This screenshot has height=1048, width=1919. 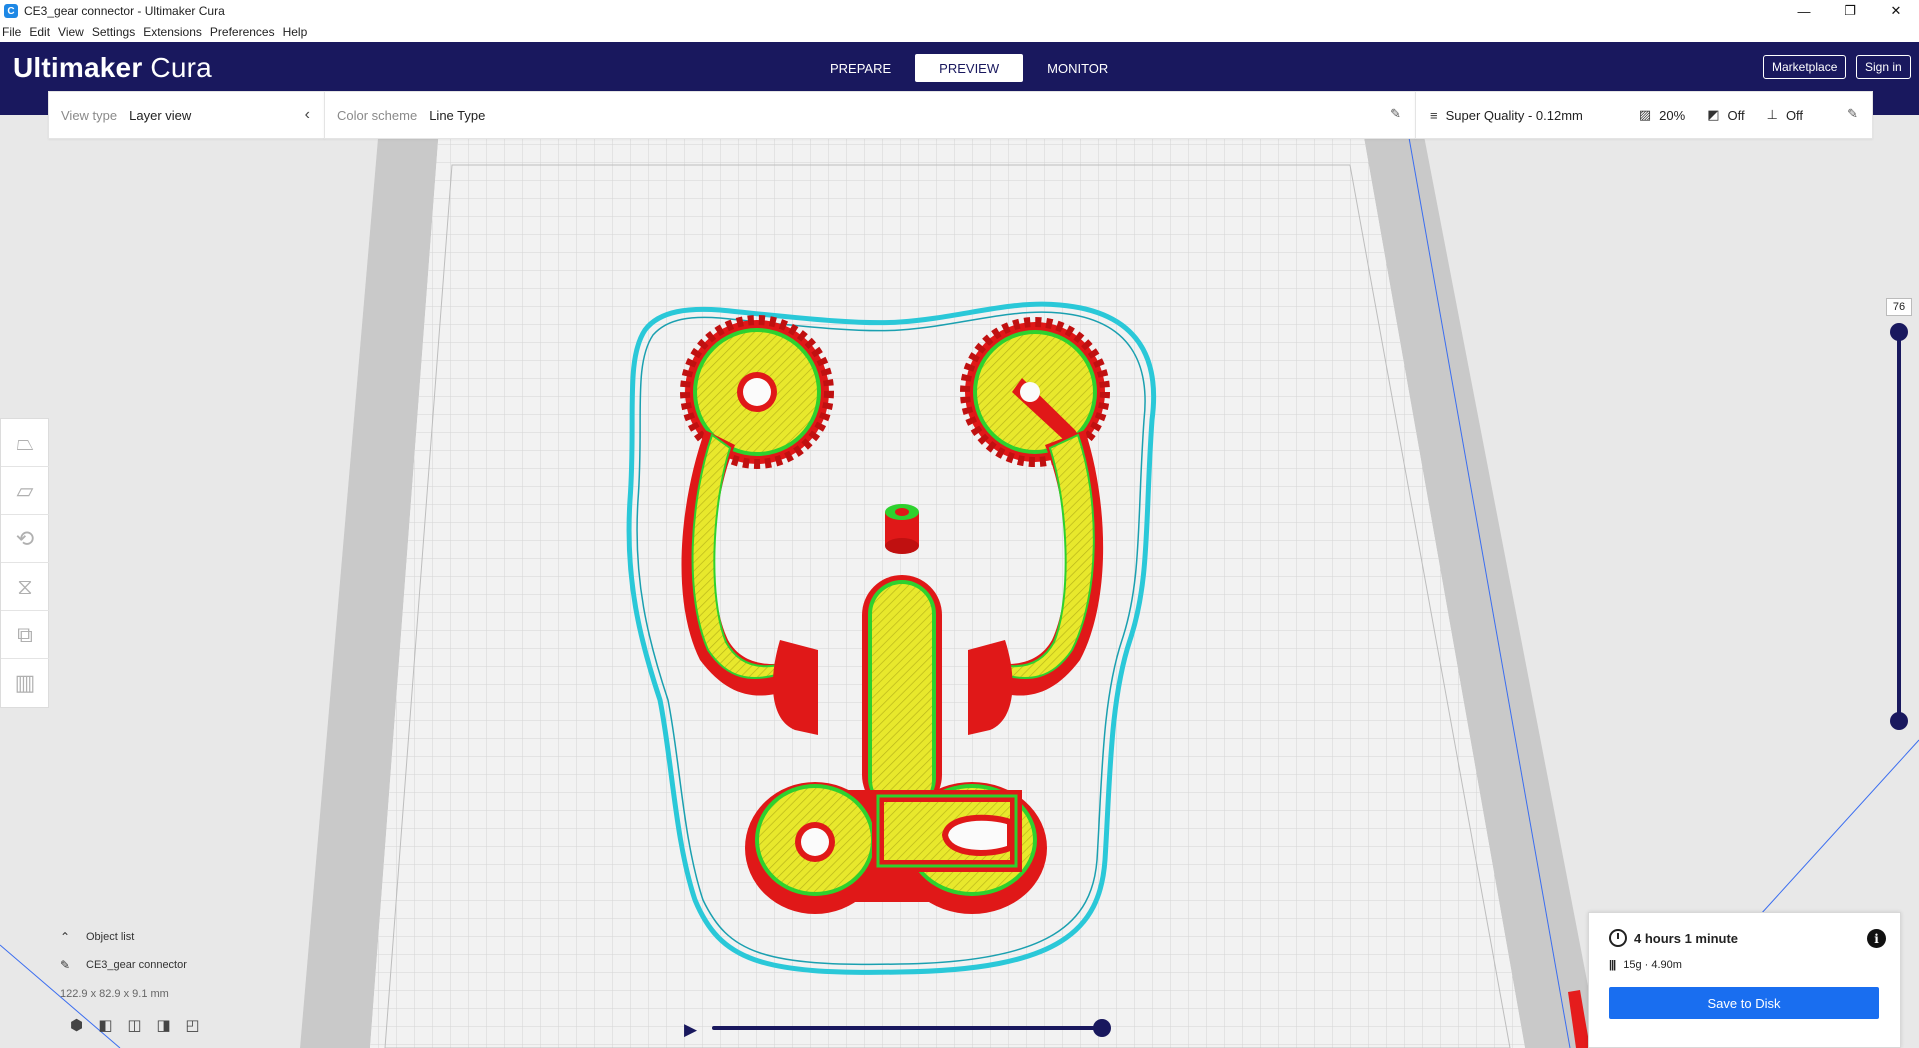 I want to click on stage-tabs: PREPARE PREVIEW MONITOR, so click(x=969, y=68).